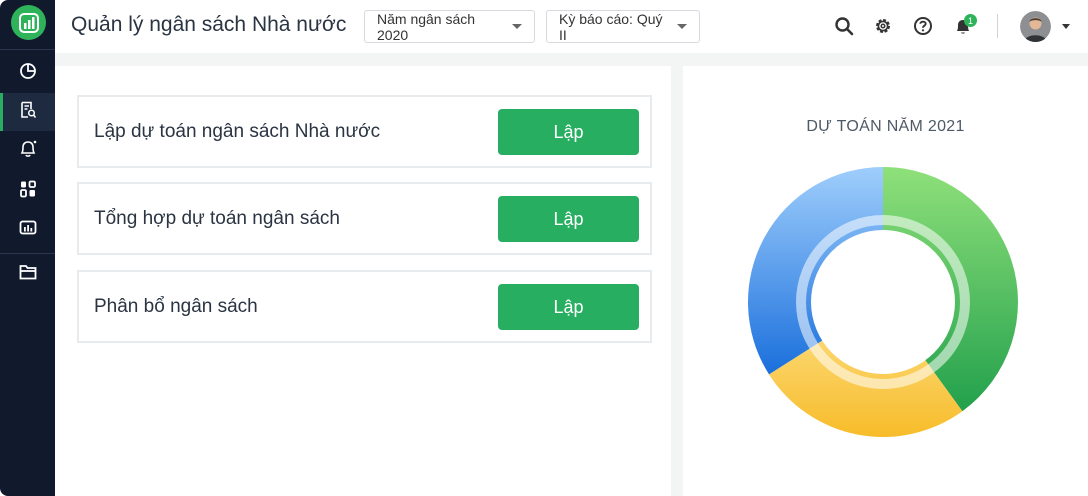  Describe the element at coordinates (885, 126) in the screenshot. I see `chart-title: DỰ TOÁN NĂM 2021` at that location.